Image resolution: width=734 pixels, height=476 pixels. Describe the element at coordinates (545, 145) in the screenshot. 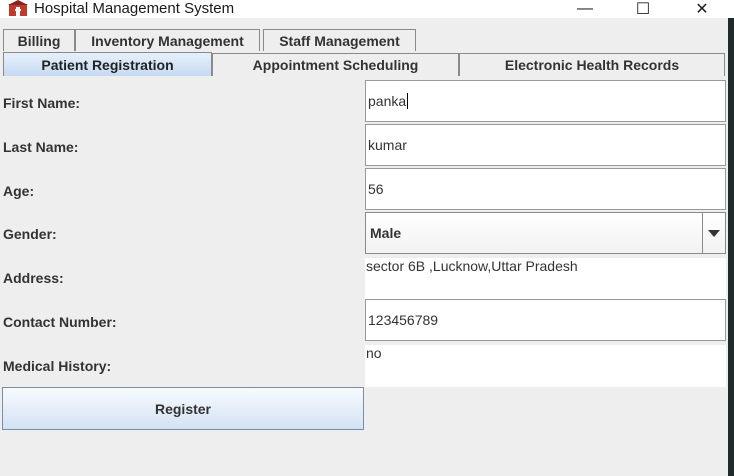

I see `last-name-field: kumar` at that location.